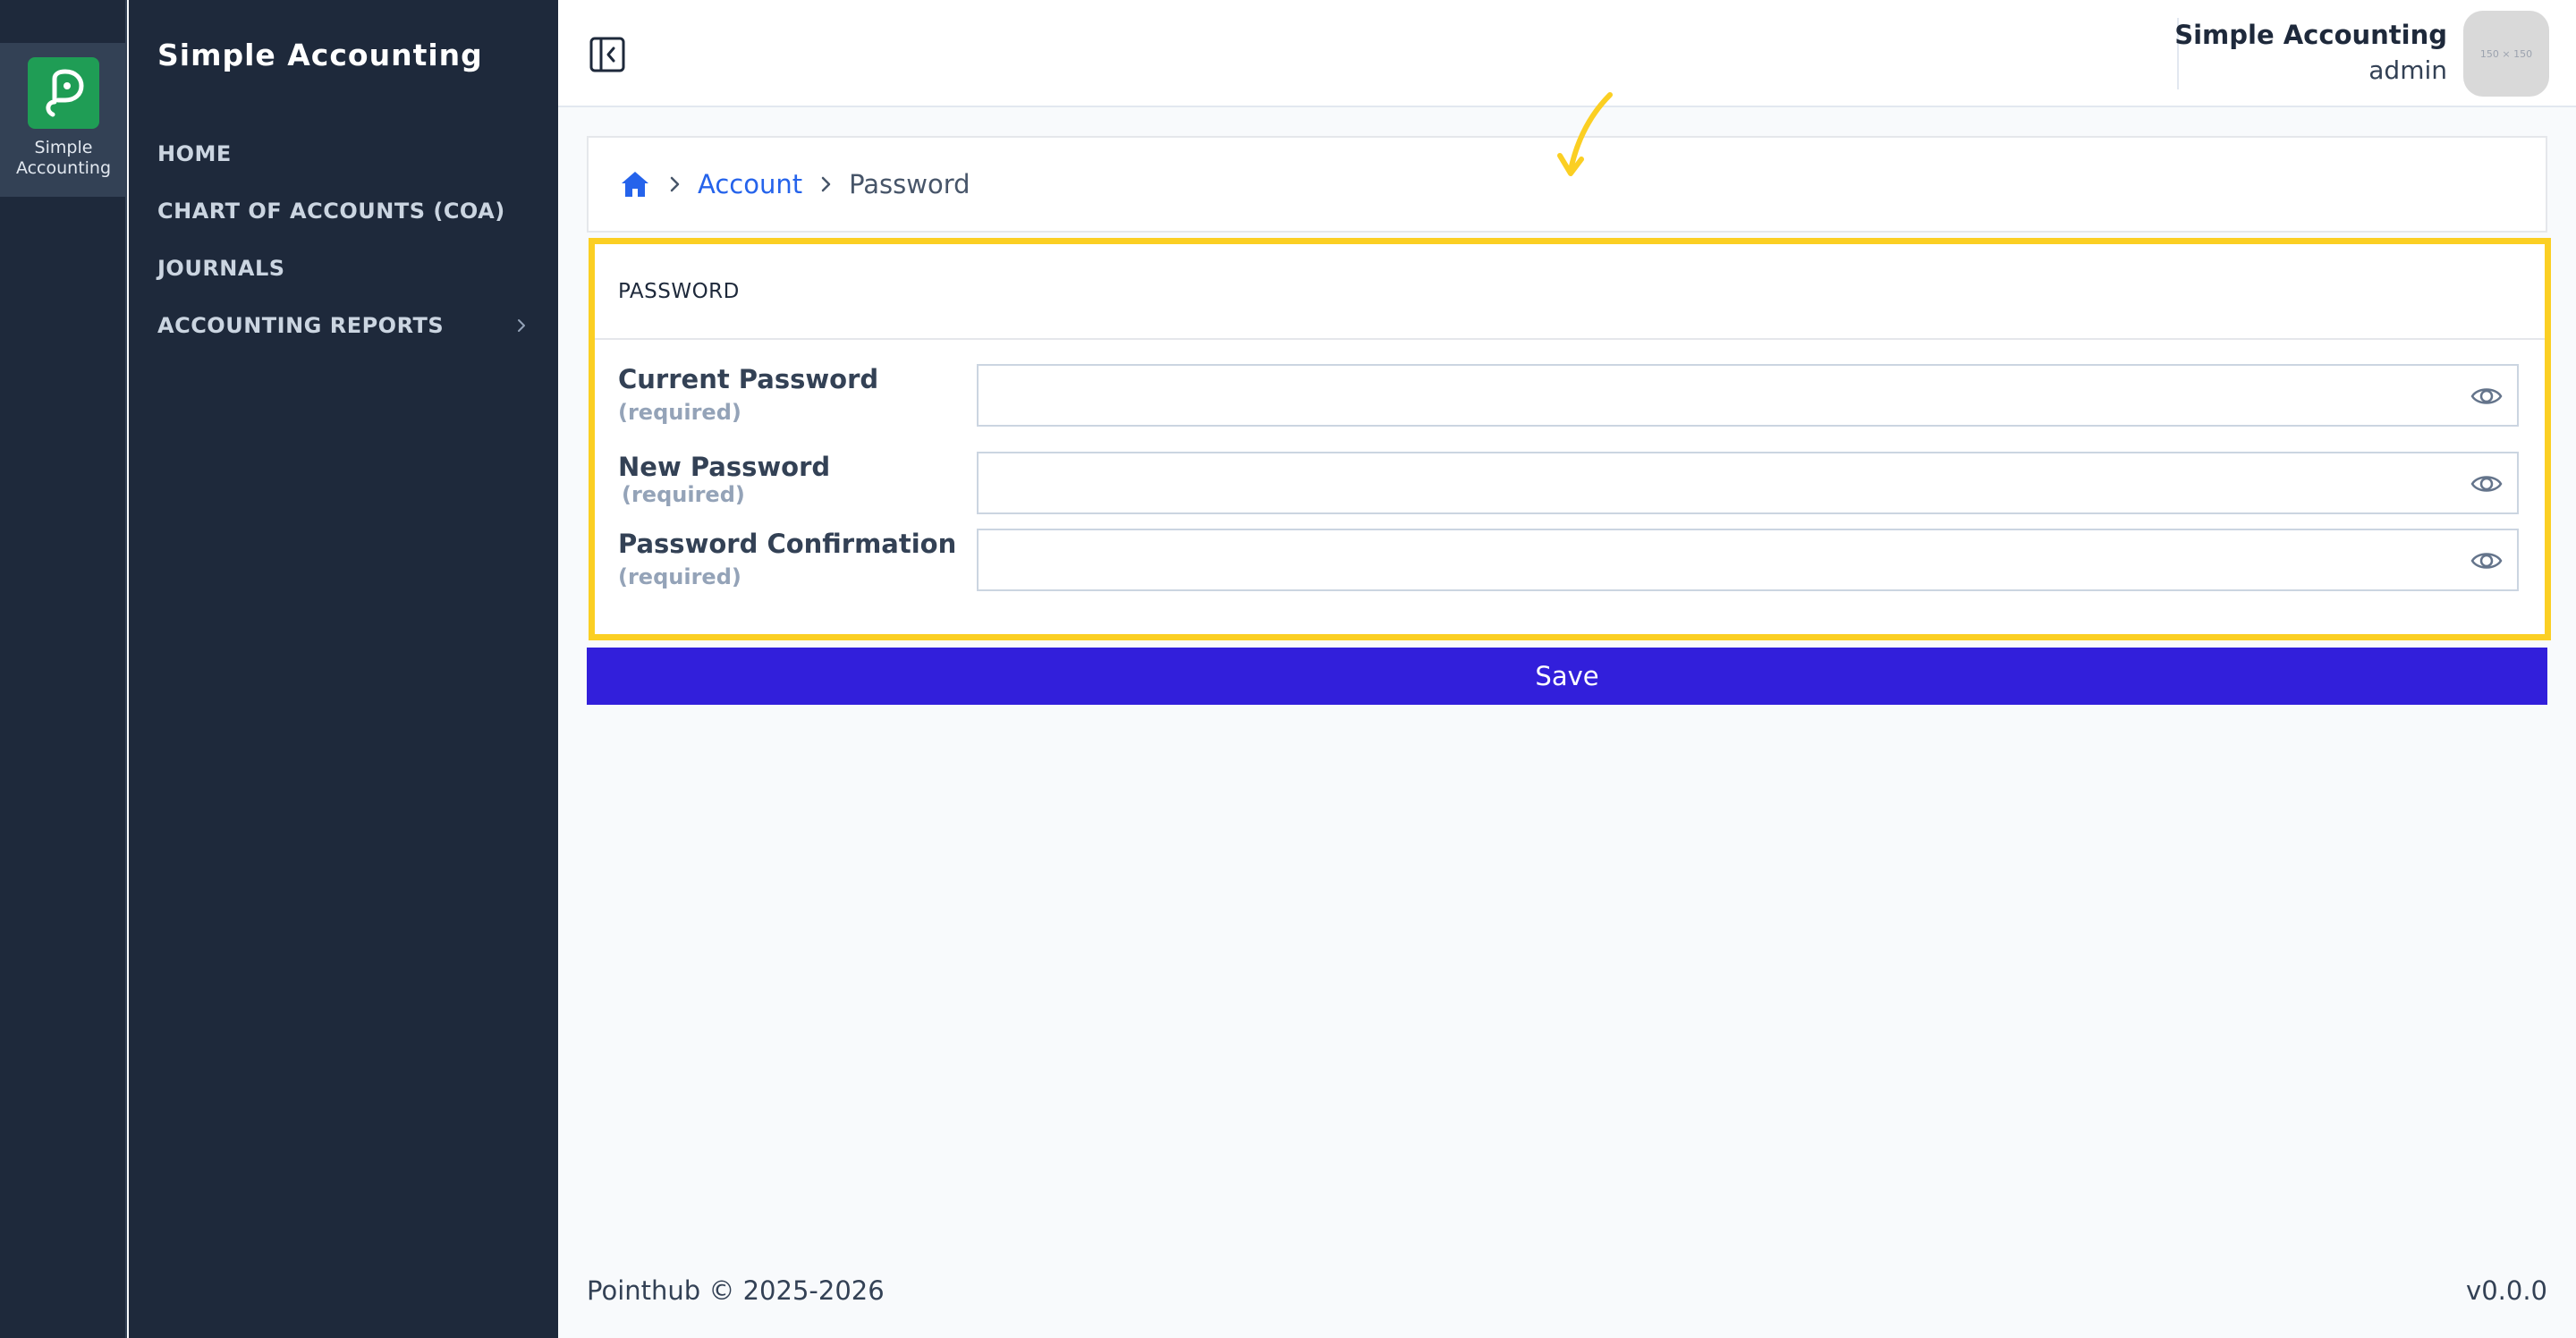  I want to click on new-password-field, so click(1748, 483).